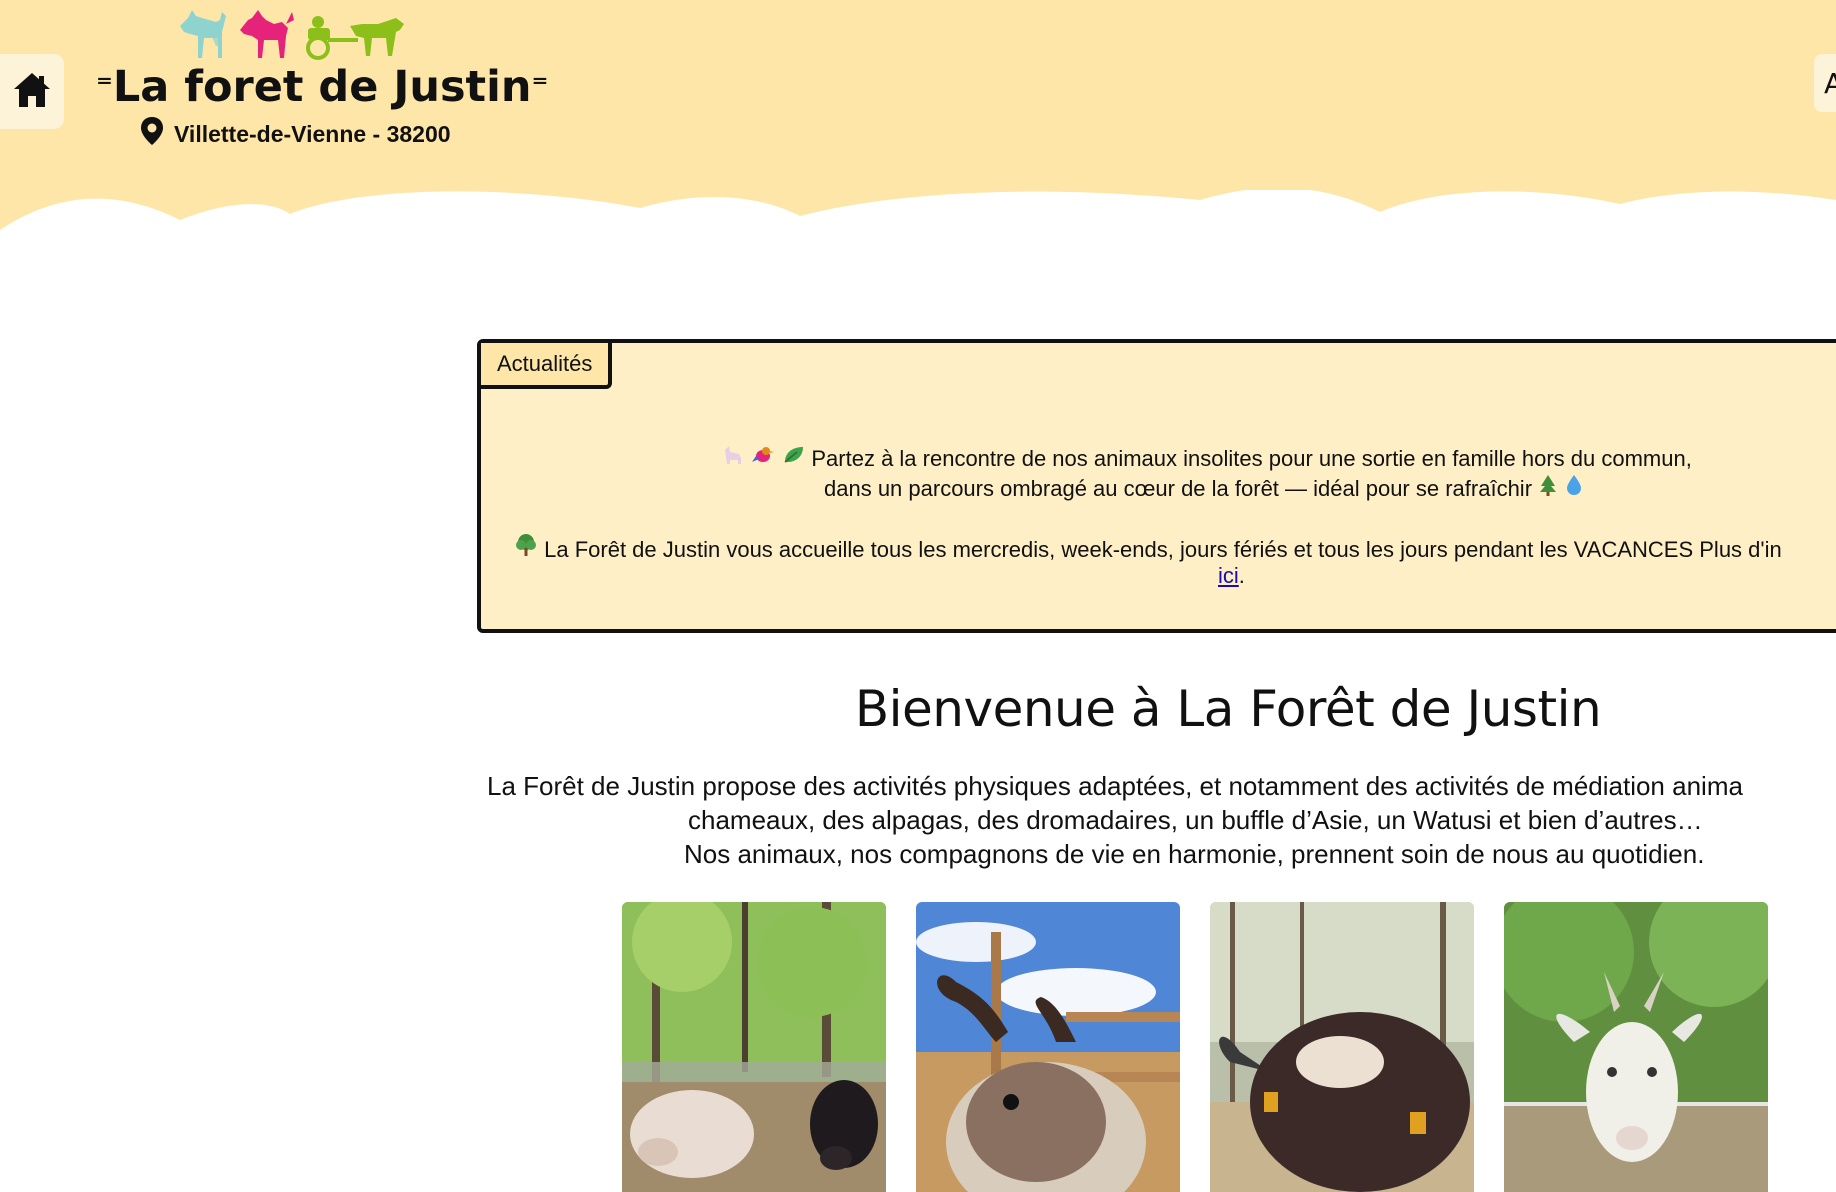  I want to click on link-suffix: ., so click(1241, 575).